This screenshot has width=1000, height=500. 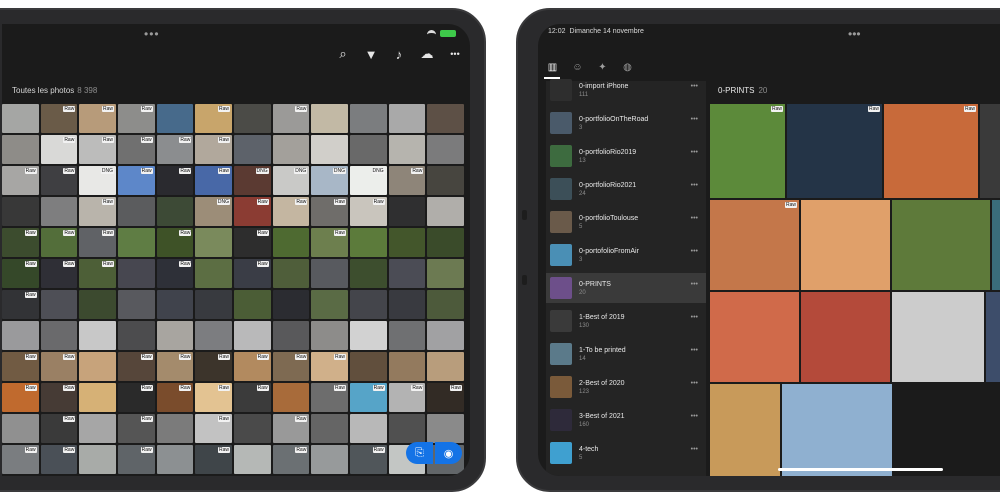 What do you see at coordinates (399, 54) in the screenshot?
I see `bell-icon: ♪` at bounding box center [399, 54].